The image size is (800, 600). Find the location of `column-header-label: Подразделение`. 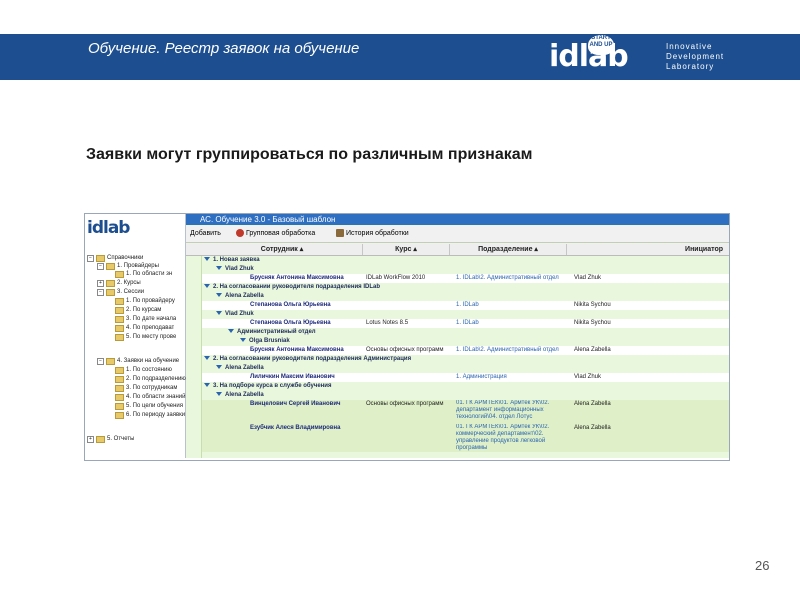

column-header-label: Подразделение is located at coordinates (505, 249).